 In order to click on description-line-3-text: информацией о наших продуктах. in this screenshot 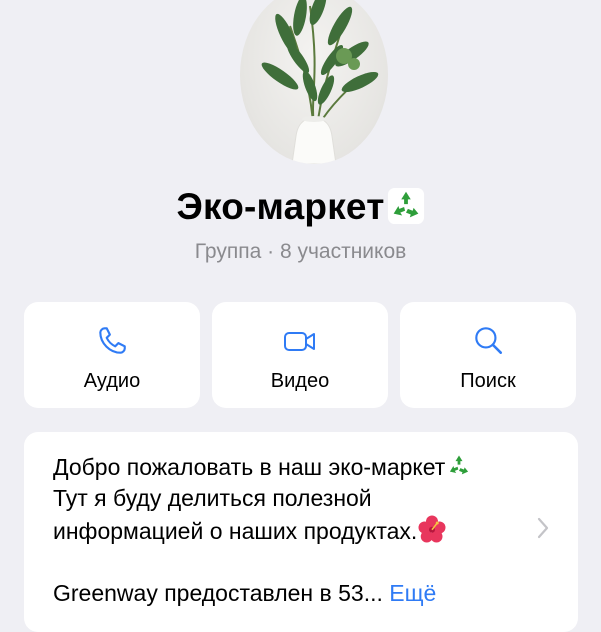, I will do `click(235, 531)`.